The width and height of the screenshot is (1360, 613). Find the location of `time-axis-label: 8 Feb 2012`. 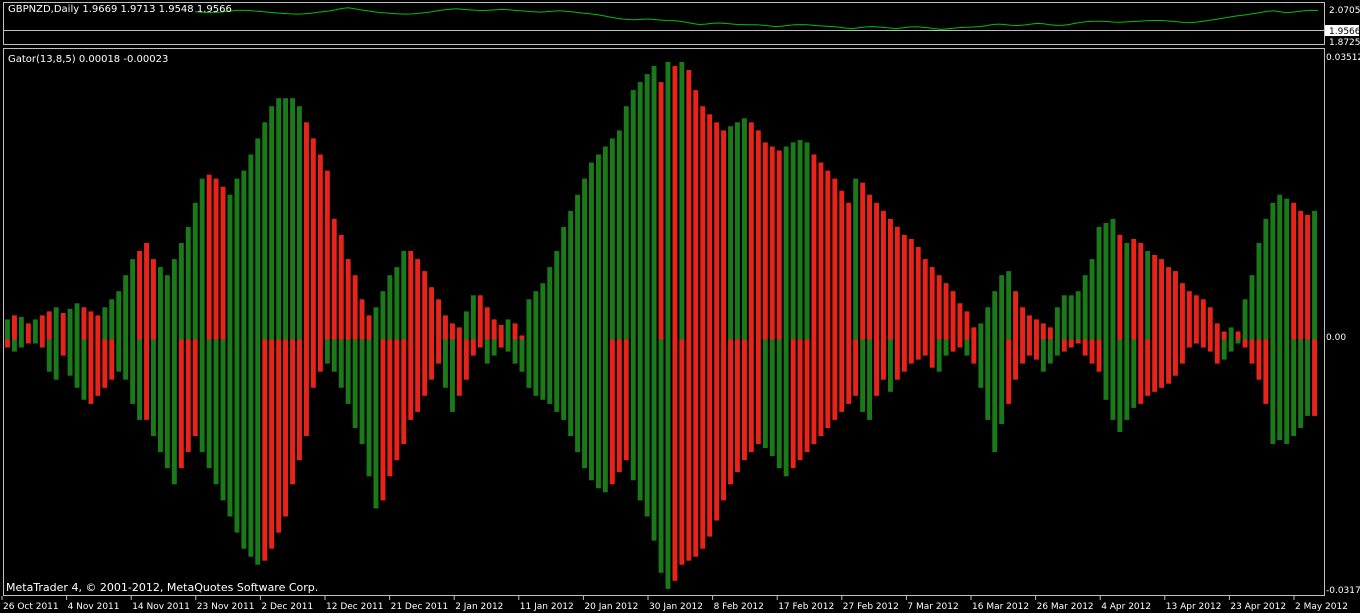

time-axis-label: 8 Feb 2012 is located at coordinates (739, 607).